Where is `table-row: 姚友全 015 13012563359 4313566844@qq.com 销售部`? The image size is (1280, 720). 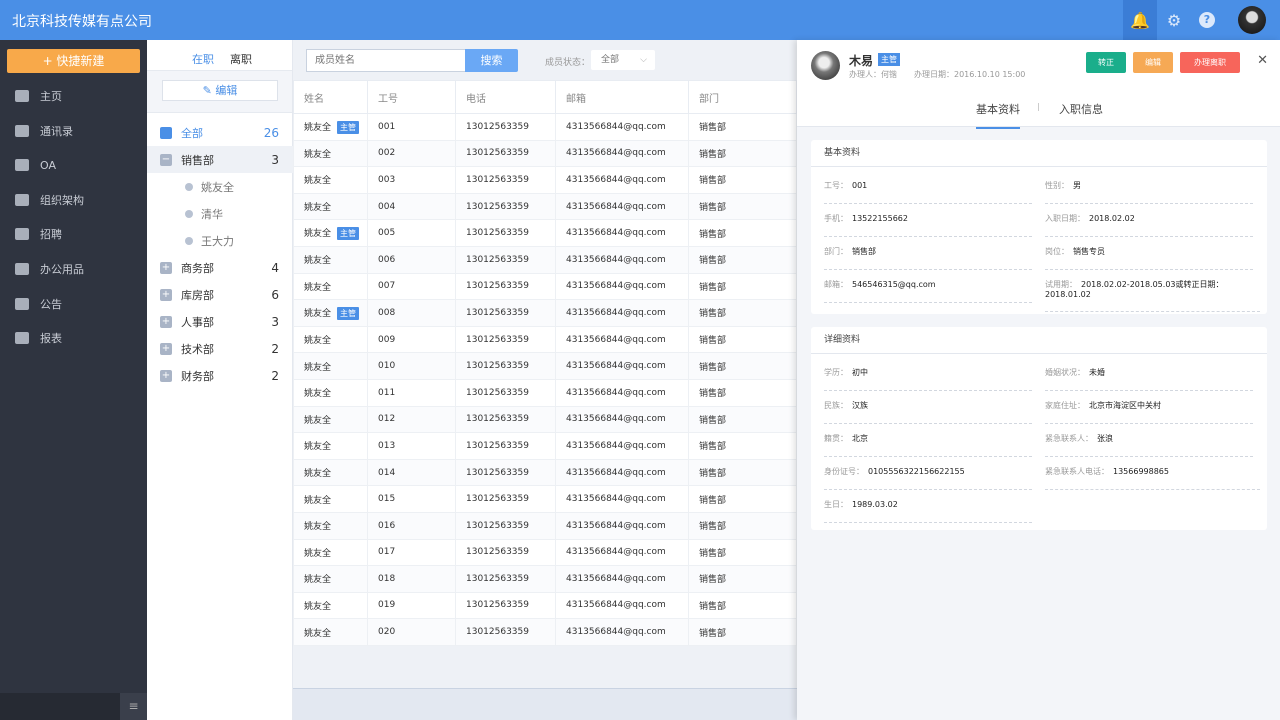 table-row: 姚友全 015 13012563359 4313566844@qq.com 销售部 is located at coordinates (545, 499).